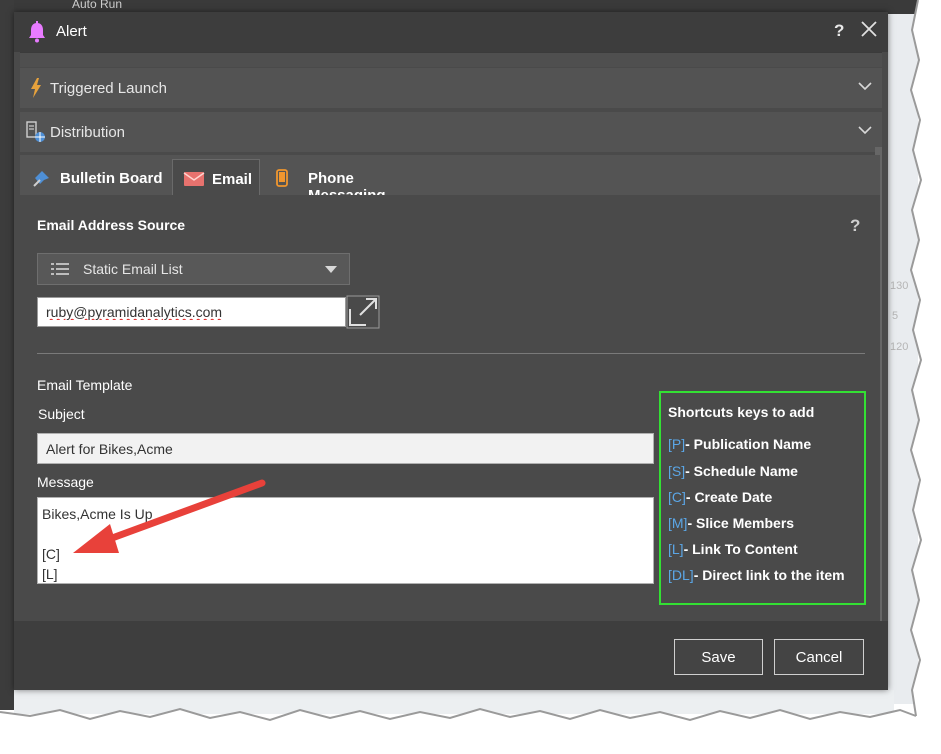 This screenshot has height=754, width=941. What do you see at coordinates (741, 471) in the screenshot?
I see `shortcut-desc: - Schedule Name` at bounding box center [741, 471].